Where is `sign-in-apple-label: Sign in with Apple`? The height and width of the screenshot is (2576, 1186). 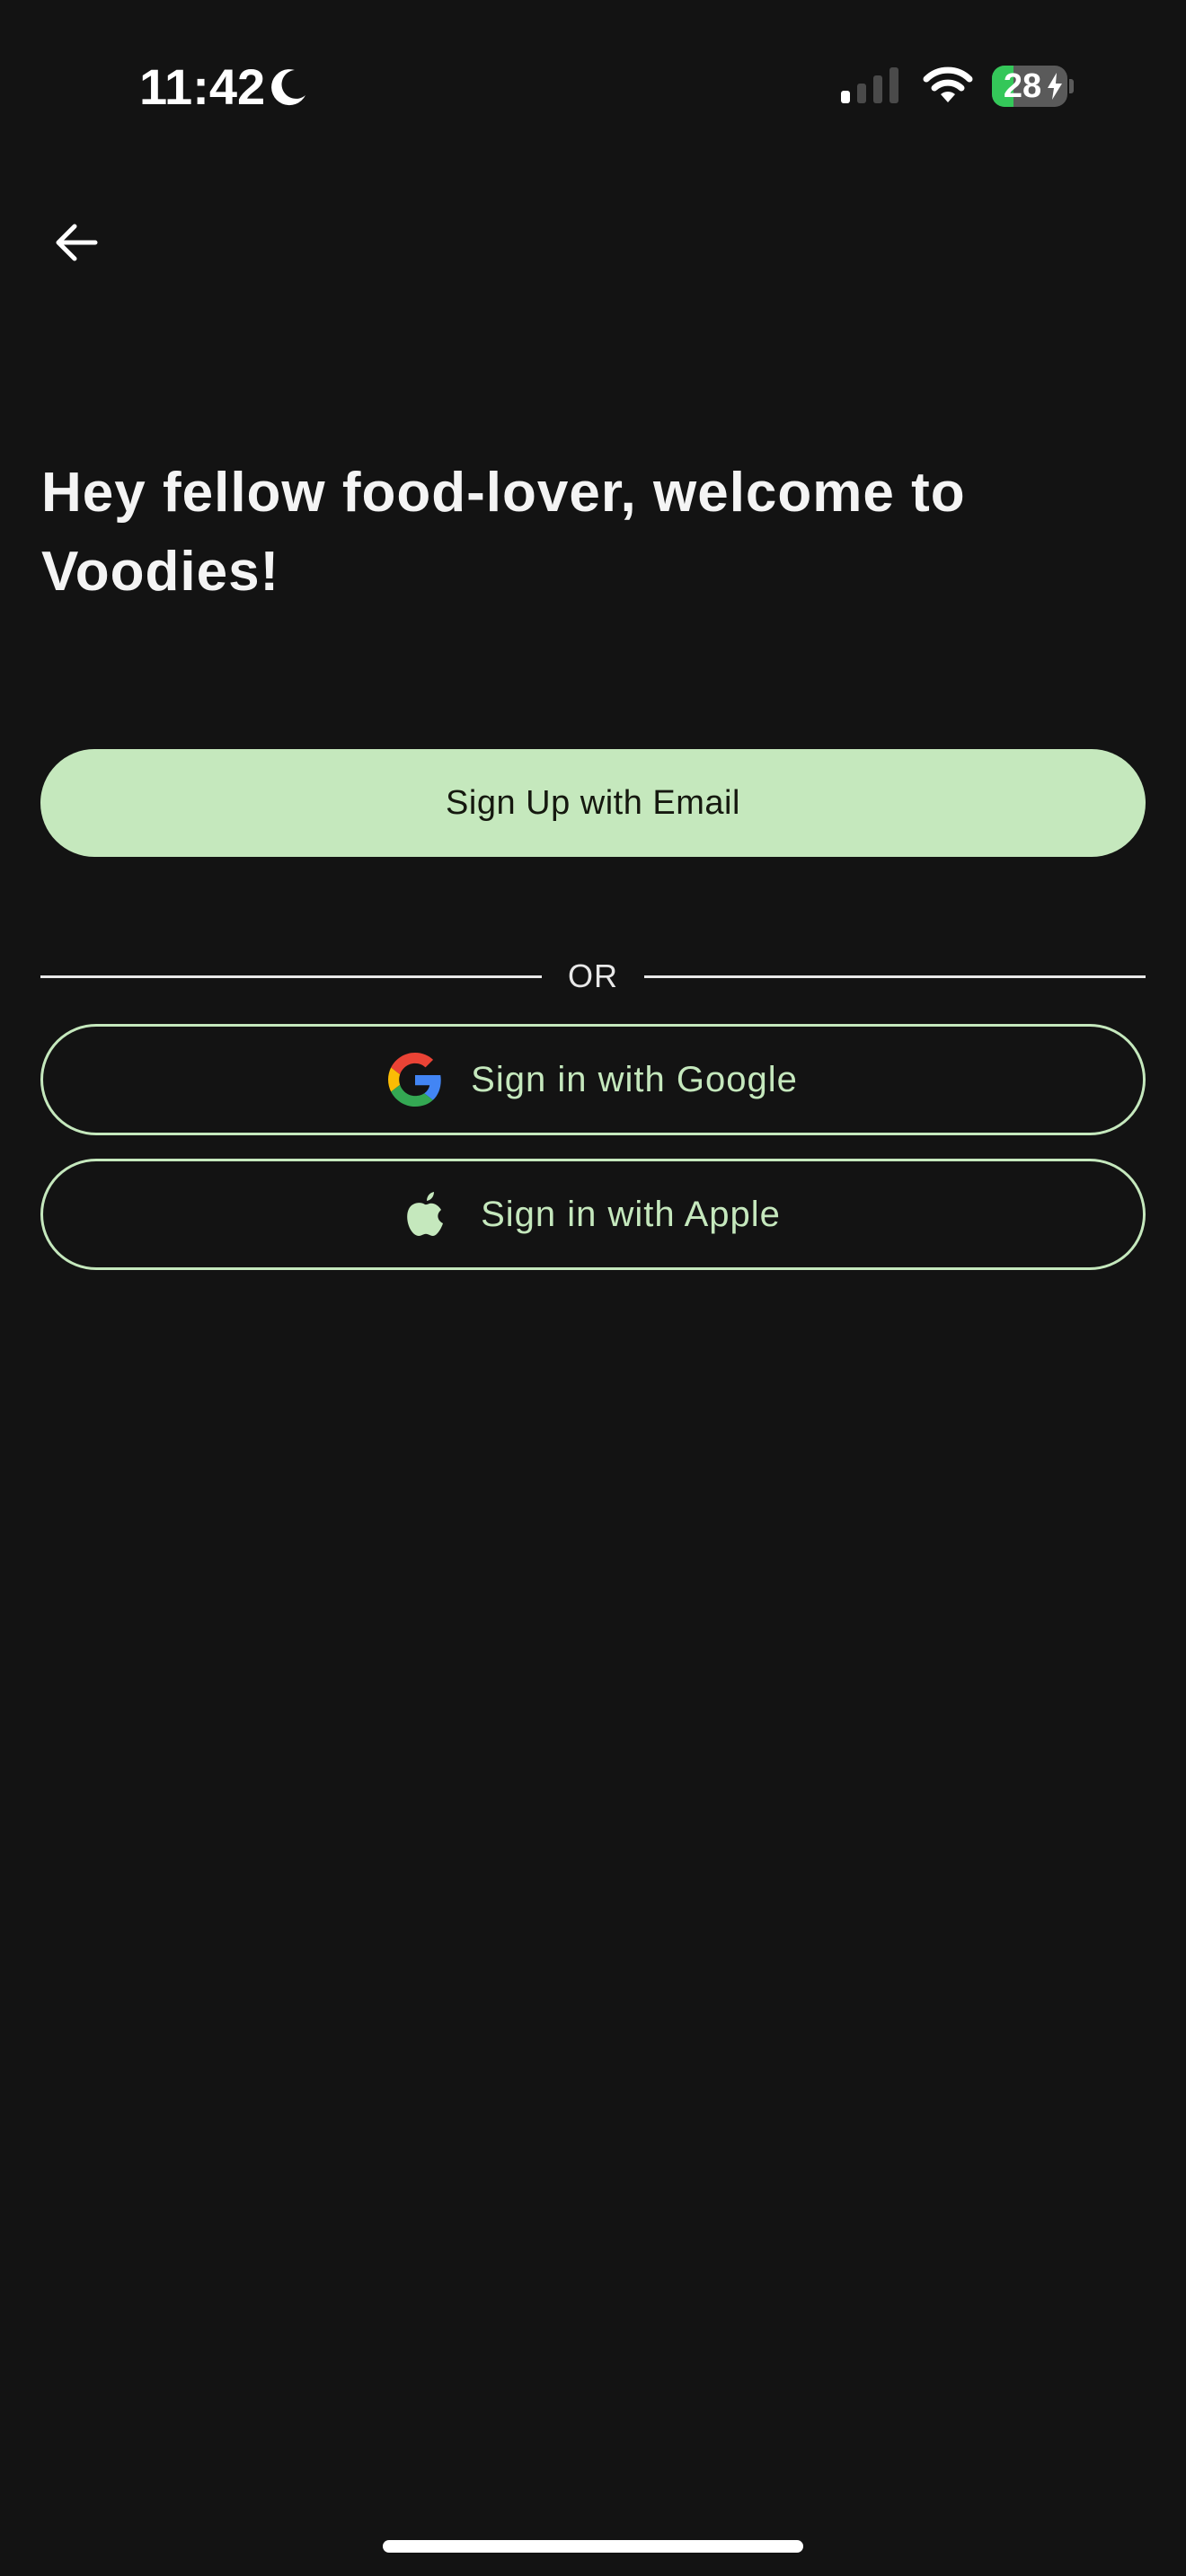
sign-in-apple-label: Sign in with Apple is located at coordinates (631, 1214).